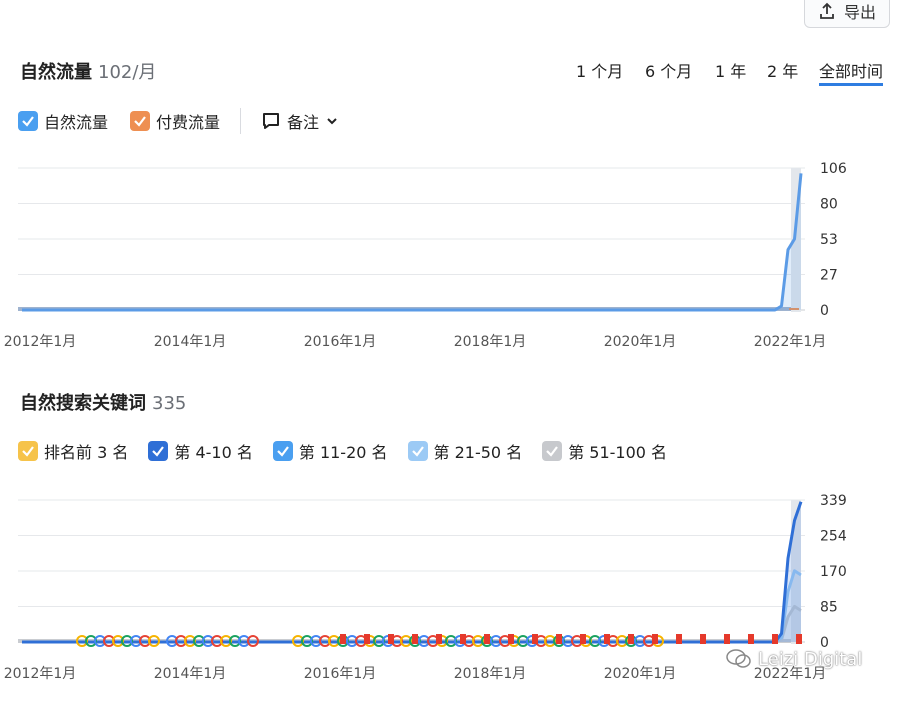  What do you see at coordinates (188, 122) in the screenshot?
I see `legend-label: 付费流量` at bounding box center [188, 122].